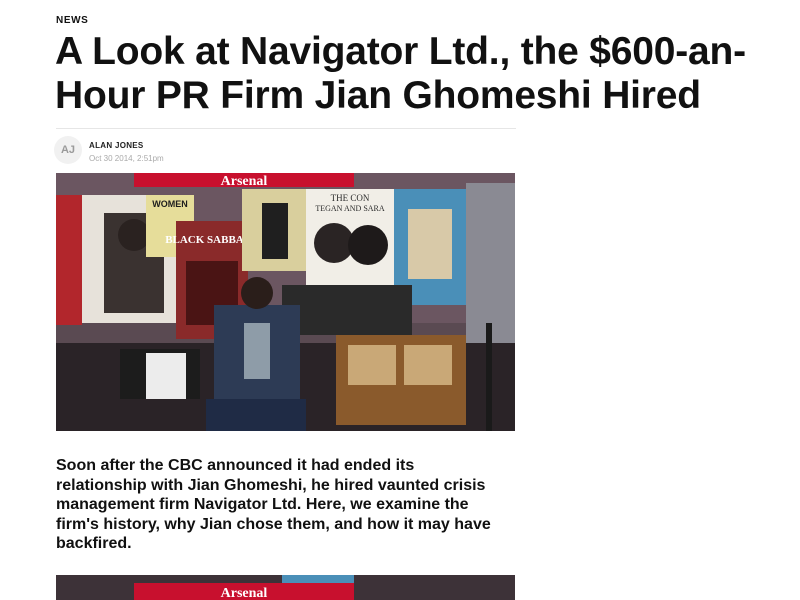 This screenshot has height=600, width=800. What do you see at coordinates (350, 198) in the screenshot?
I see `con-poster-text: THE CON` at bounding box center [350, 198].